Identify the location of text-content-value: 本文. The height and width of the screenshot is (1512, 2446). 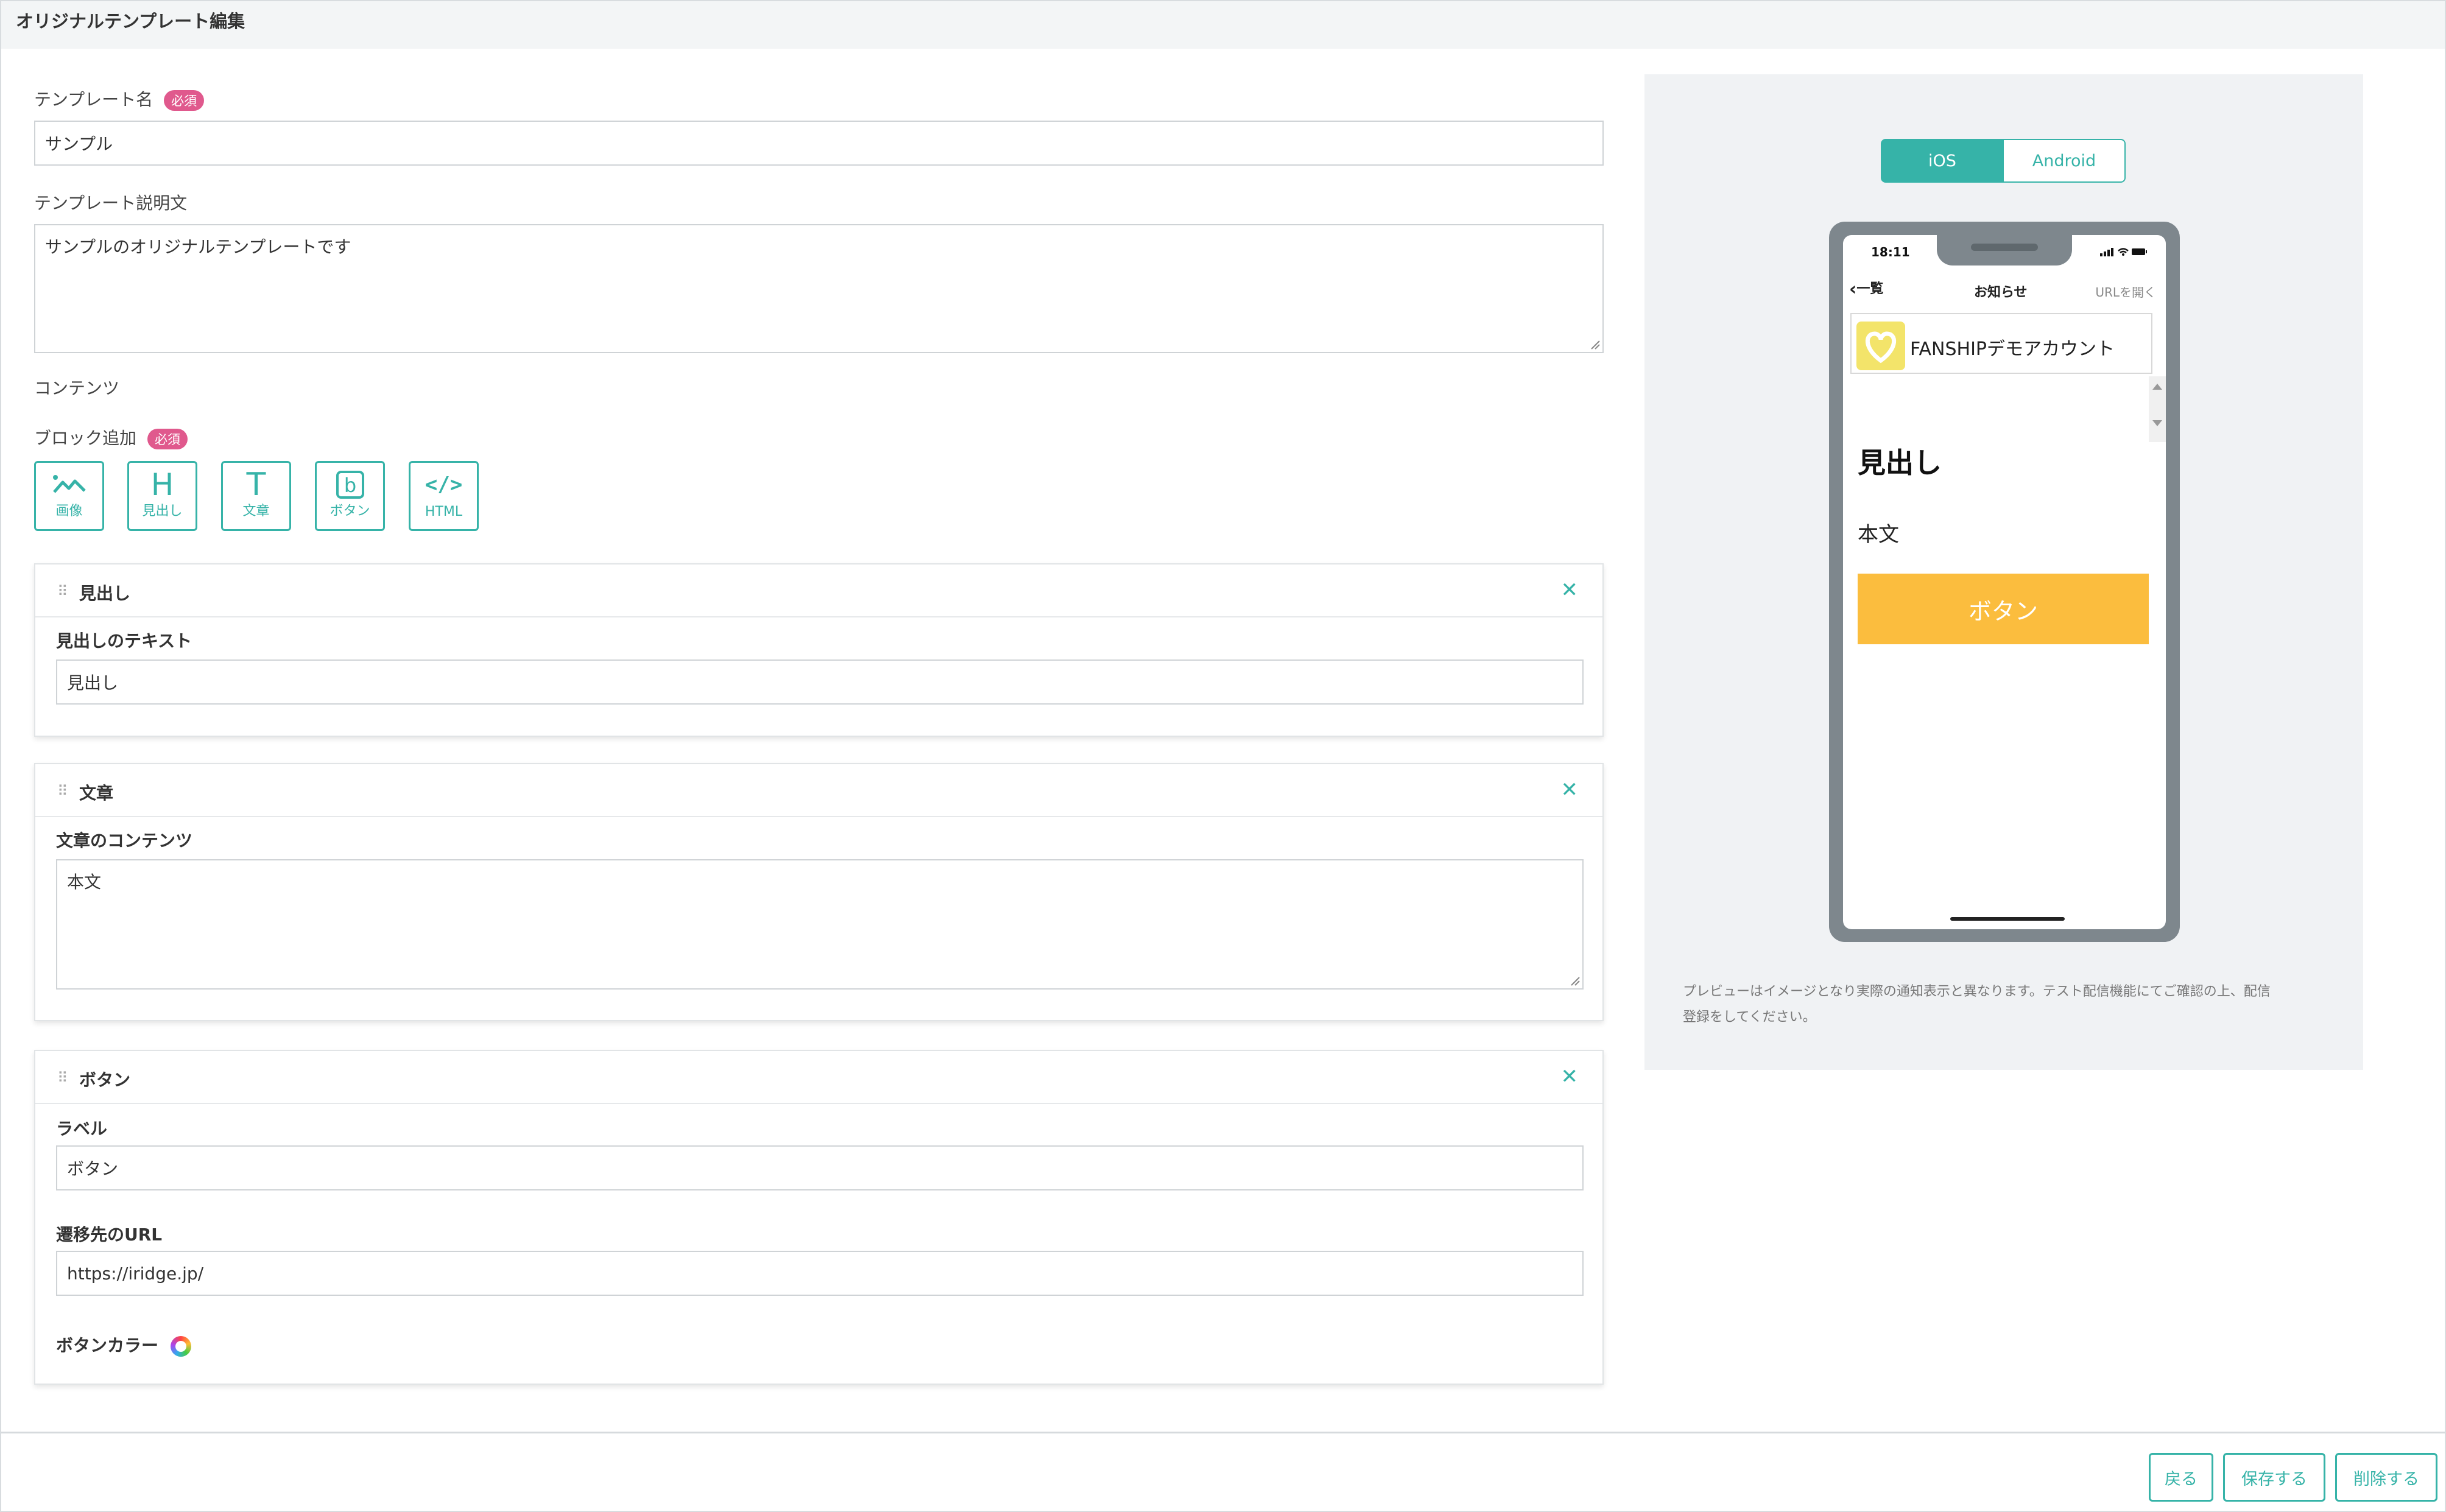
(84, 882).